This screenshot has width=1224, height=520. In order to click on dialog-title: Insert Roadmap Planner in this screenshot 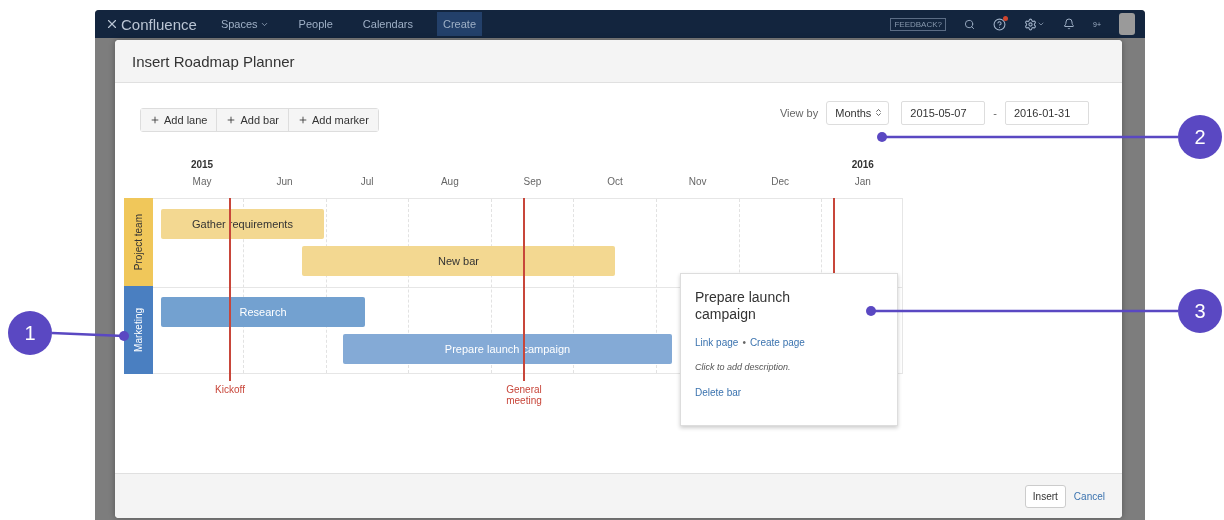, I will do `click(213, 61)`.